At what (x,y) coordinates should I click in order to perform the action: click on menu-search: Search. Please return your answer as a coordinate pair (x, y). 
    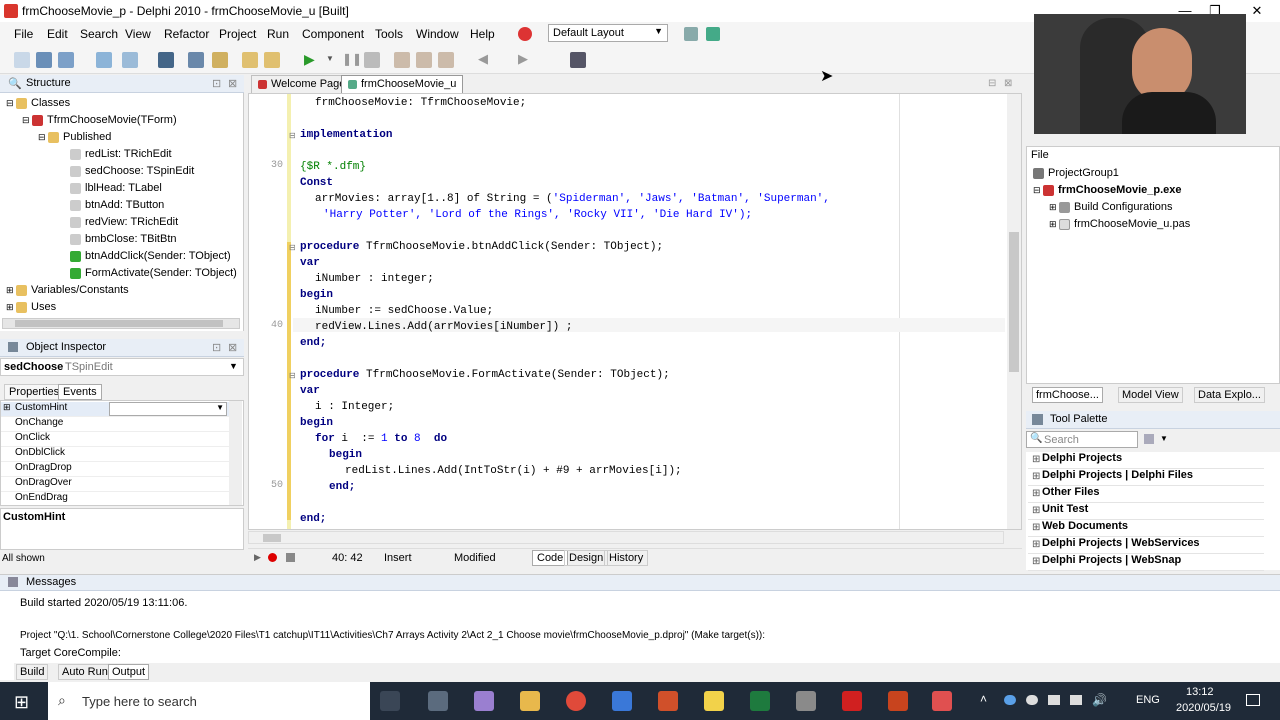
    Looking at the image, I should click on (99, 34).